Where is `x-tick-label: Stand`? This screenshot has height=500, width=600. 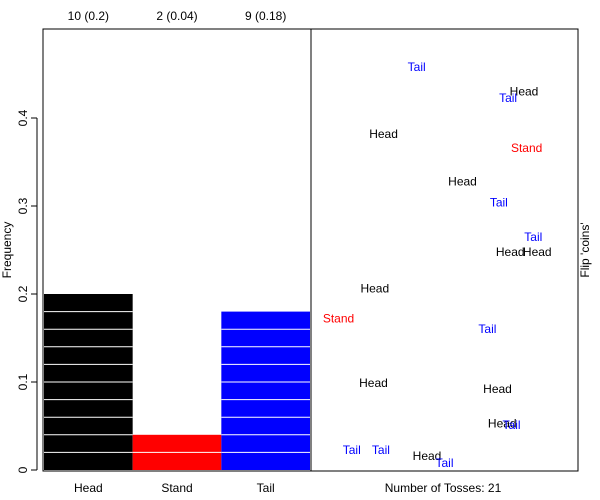 x-tick-label: Stand is located at coordinates (176, 488).